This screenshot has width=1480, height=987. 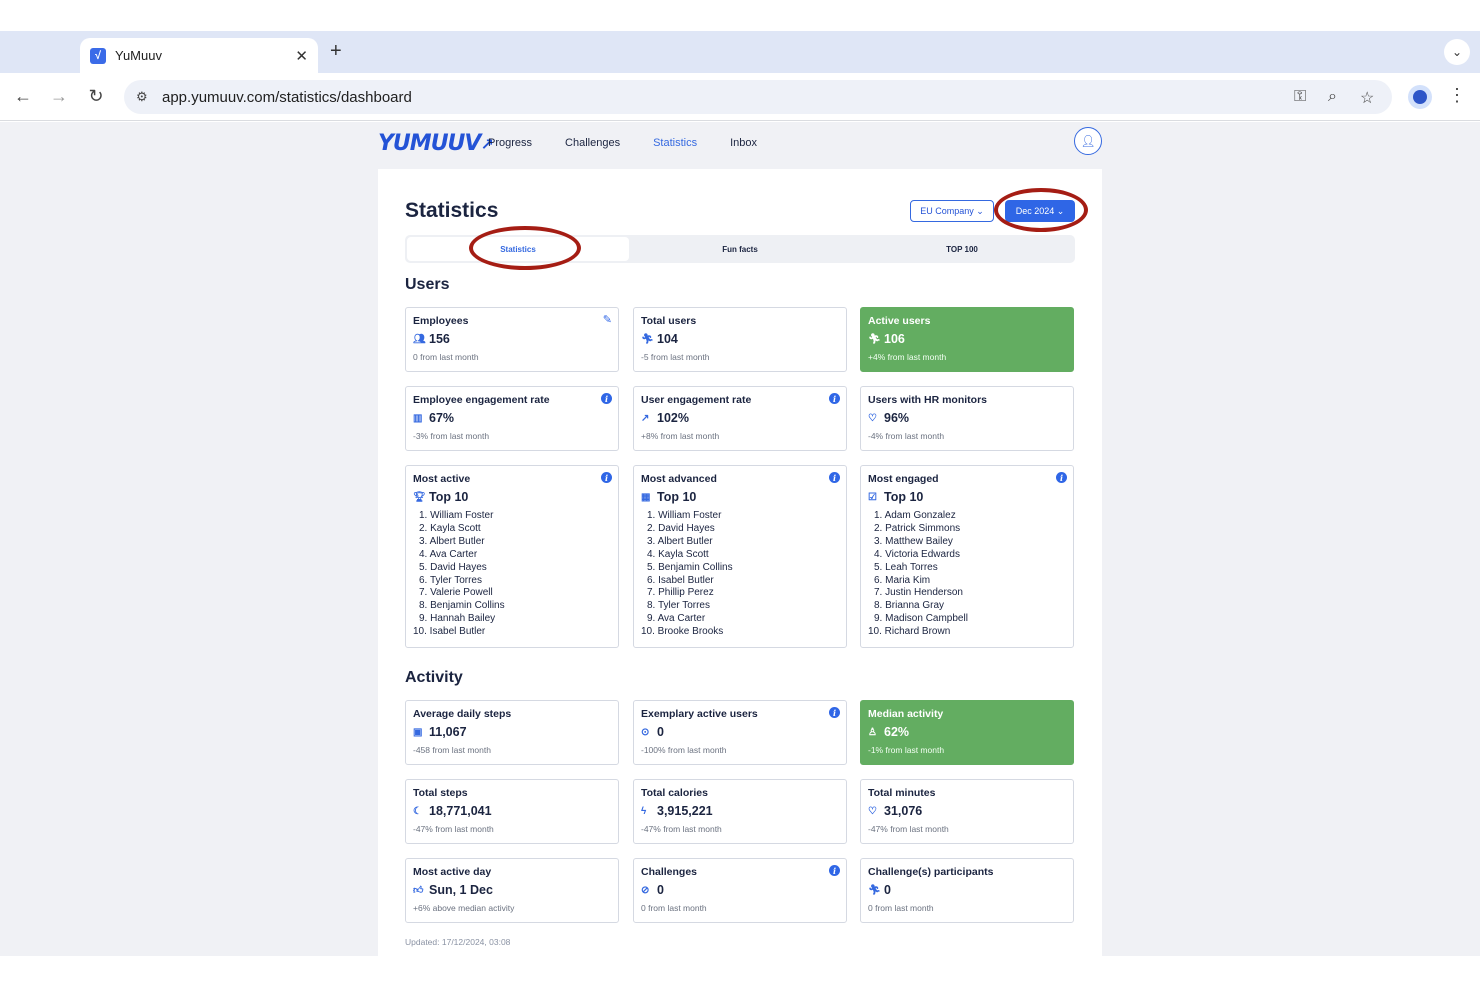 What do you see at coordinates (674, 793) in the screenshot?
I see `card-title: Total calories` at bounding box center [674, 793].